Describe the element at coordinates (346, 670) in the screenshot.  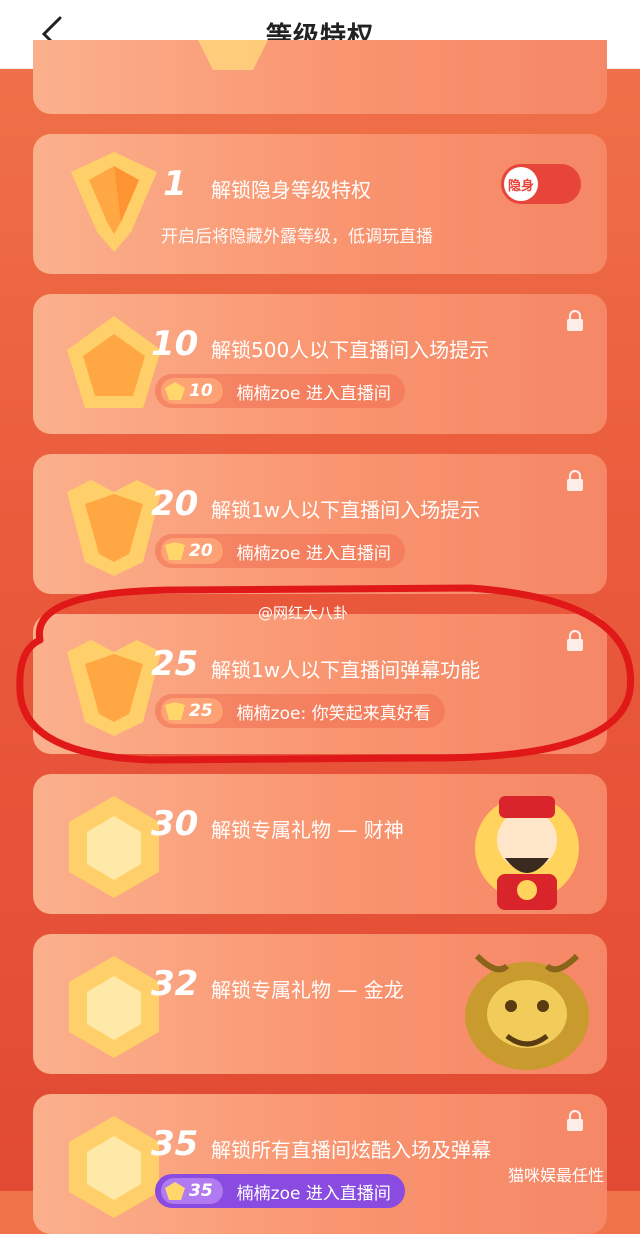
I see `privilege-title: 解锁1w人以下直播间弹幕功能` at that location.